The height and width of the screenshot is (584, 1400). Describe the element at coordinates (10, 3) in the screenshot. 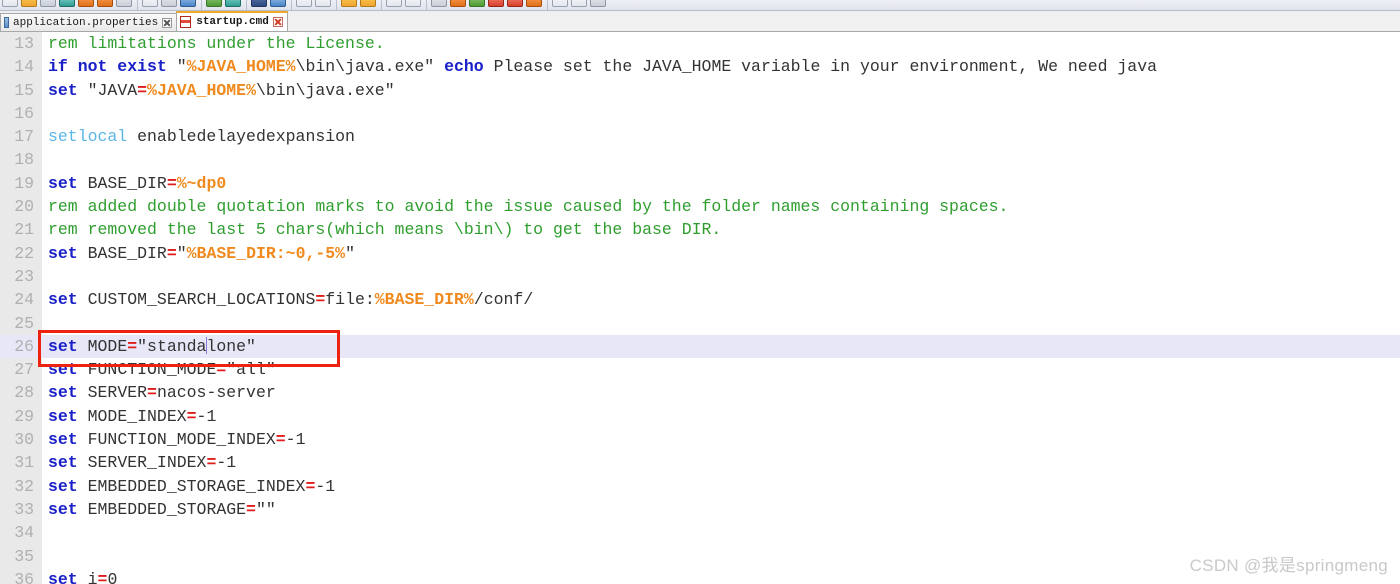

I see `new-file-icon` at that location.